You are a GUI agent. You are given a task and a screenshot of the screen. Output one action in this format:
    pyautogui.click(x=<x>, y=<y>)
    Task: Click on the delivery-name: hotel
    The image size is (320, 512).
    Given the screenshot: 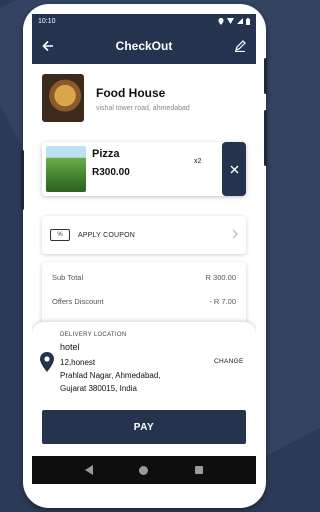 What is the action you would take?
    pyautogui.click(x=70, y=347)
    